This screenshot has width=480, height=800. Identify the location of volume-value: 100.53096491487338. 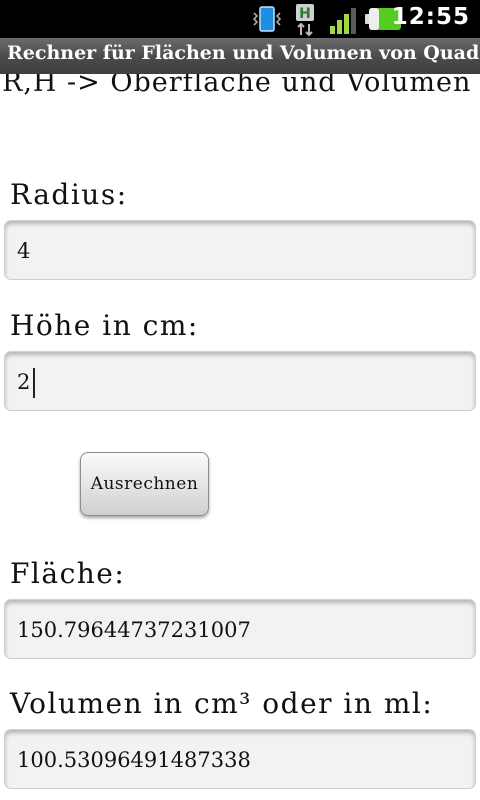
(134, 760).